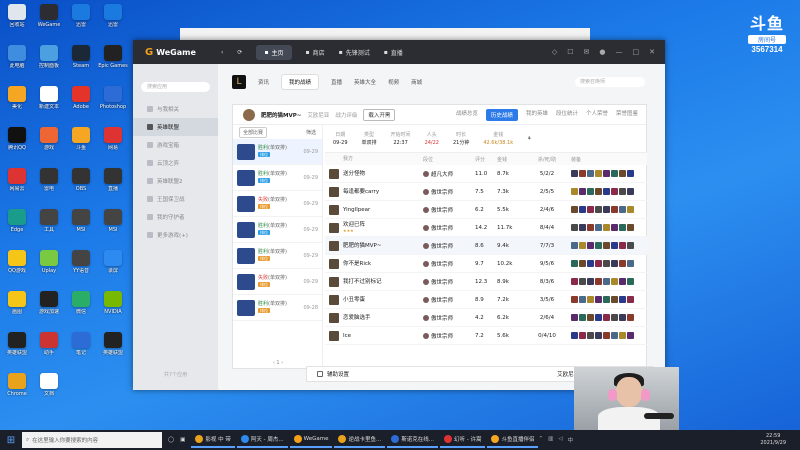  What do you see at coordinates (49, 57) in the screenshot?
I see `desktop-icon: 控制面板` at bounding box center [49, 57].